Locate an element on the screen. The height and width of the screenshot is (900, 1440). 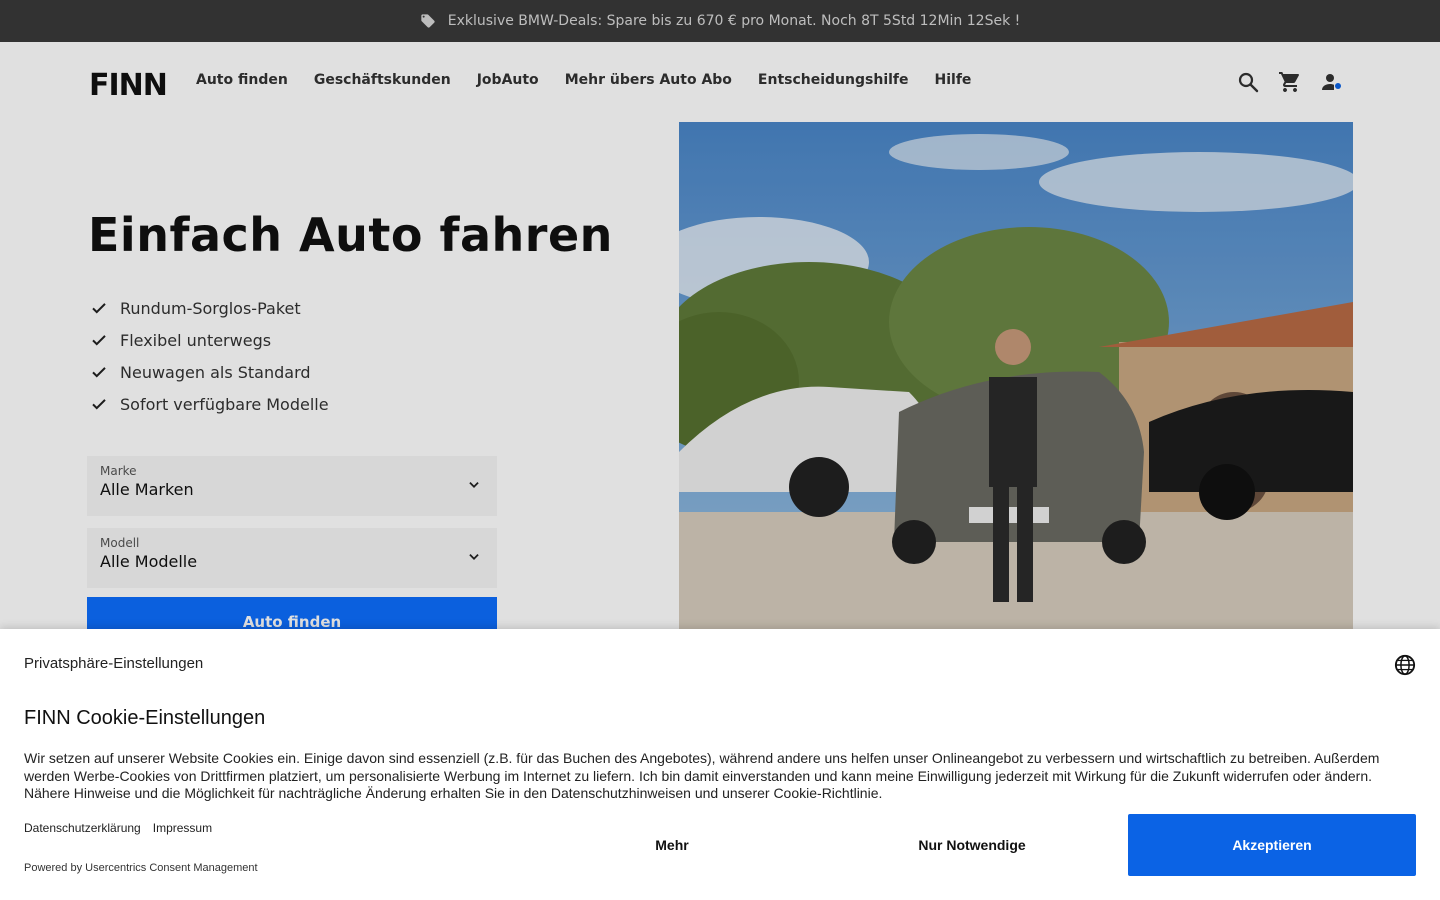
privacy-settings-title: Privatsphäre-Einstellungen is located at coordinates (114, 663).